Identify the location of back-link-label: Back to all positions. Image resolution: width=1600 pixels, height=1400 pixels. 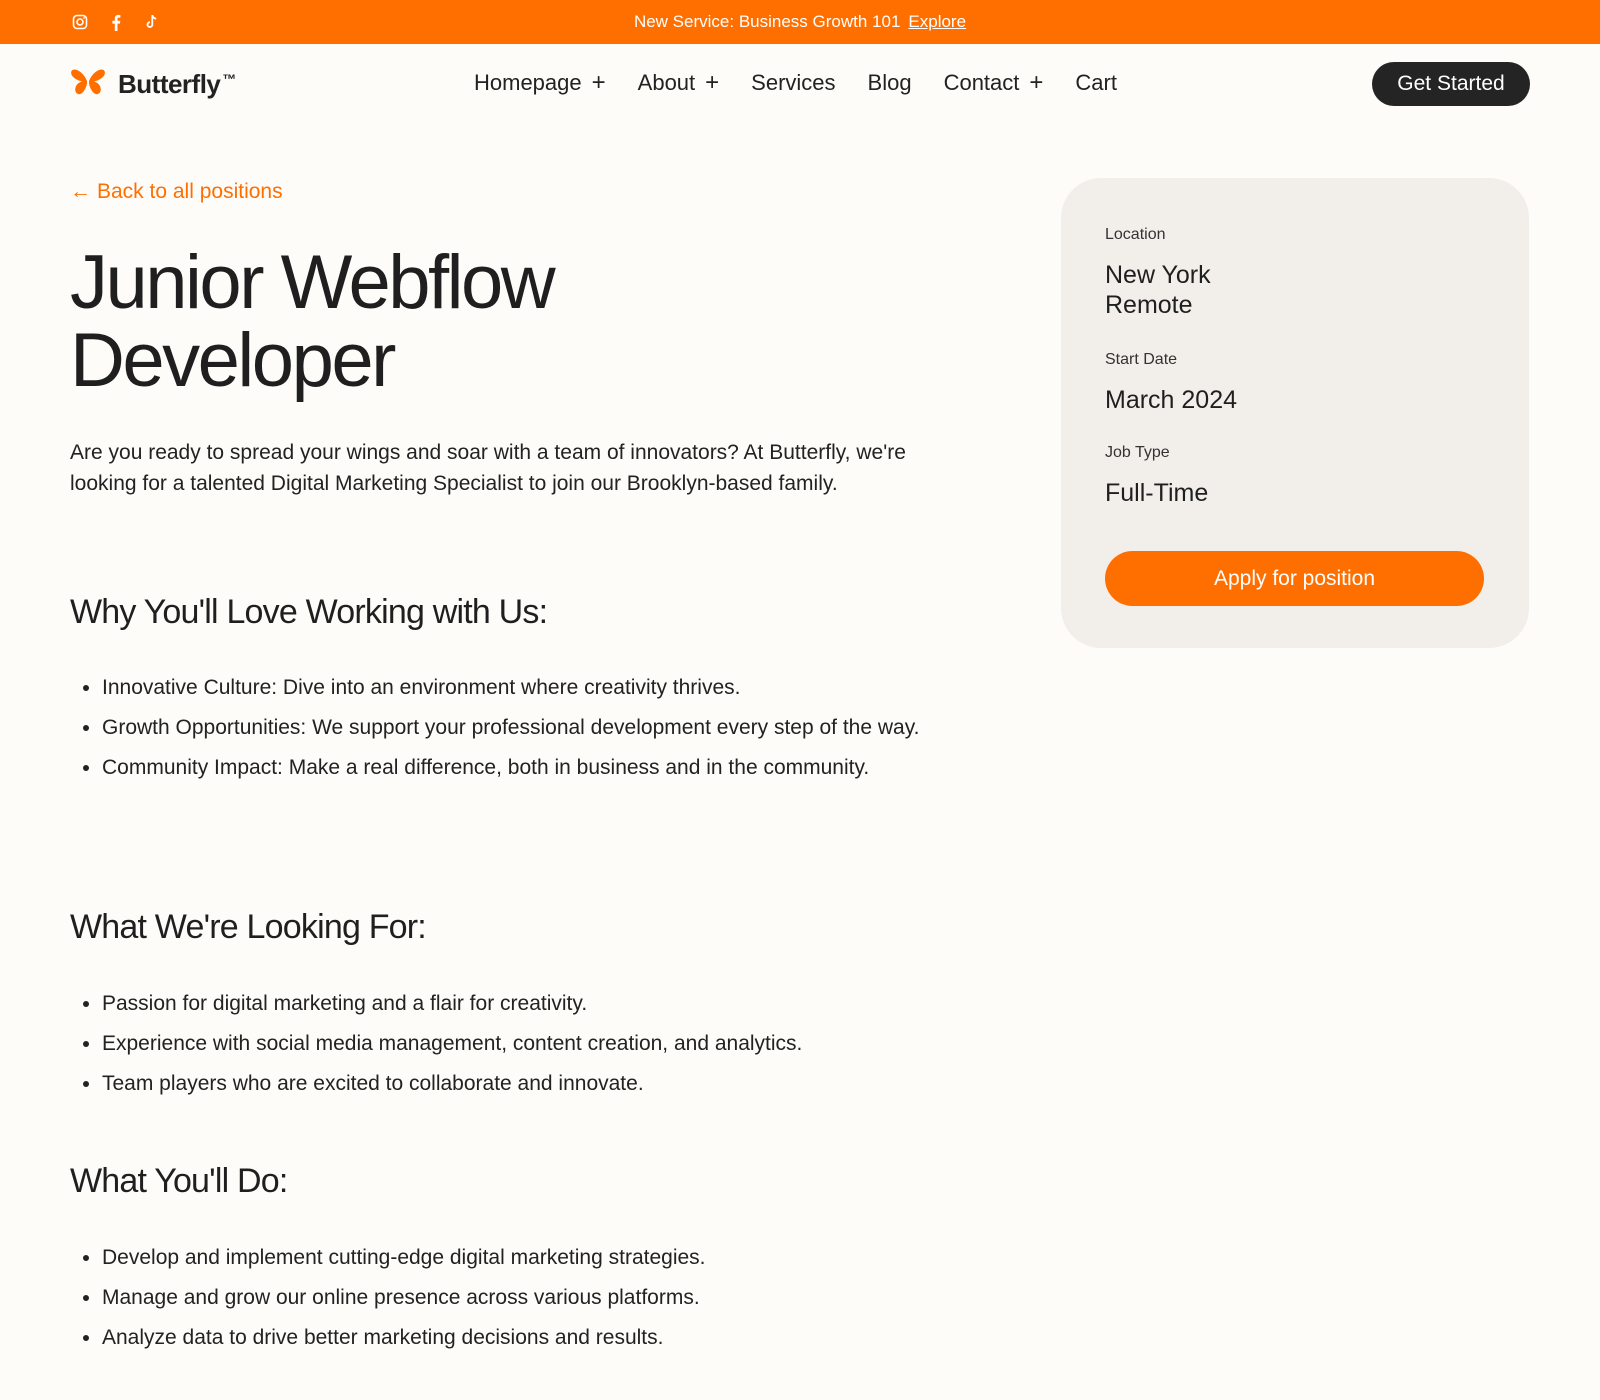
(190, 191).